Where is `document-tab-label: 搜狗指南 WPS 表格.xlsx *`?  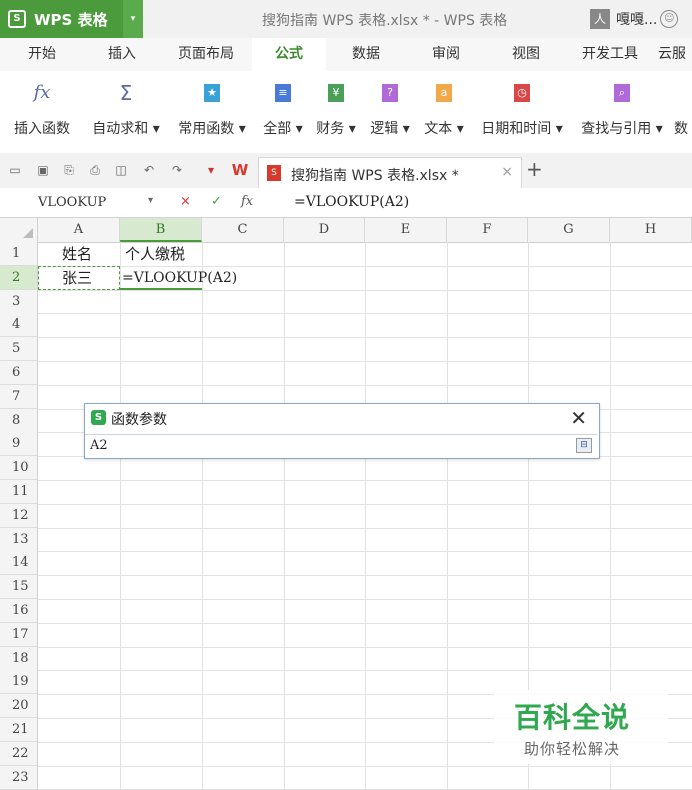
document-tab-label: 搜狗指南 WPS 表格.xlsx * is located at coordinates (375, 176).